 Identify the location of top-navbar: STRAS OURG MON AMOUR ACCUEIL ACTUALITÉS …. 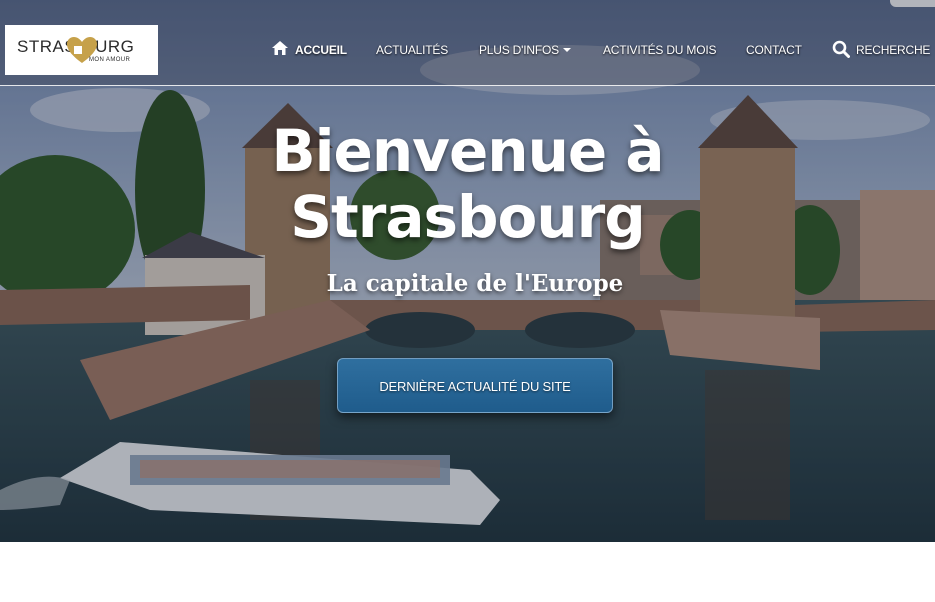
(467, 43).